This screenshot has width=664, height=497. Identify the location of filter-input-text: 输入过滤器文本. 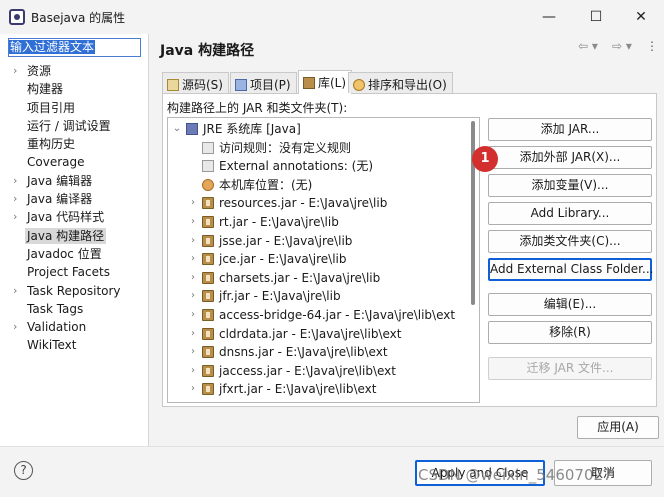
(52, 47).